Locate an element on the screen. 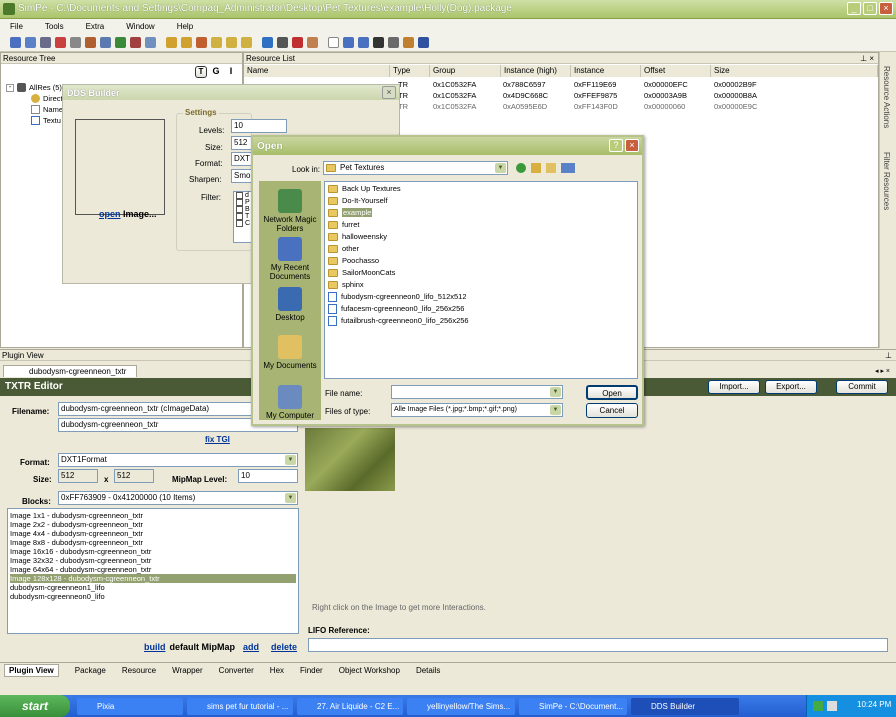 The height and width of the screenshot is (717, 896). pin-icon: ⊥ is located at coordinates (888, 355).